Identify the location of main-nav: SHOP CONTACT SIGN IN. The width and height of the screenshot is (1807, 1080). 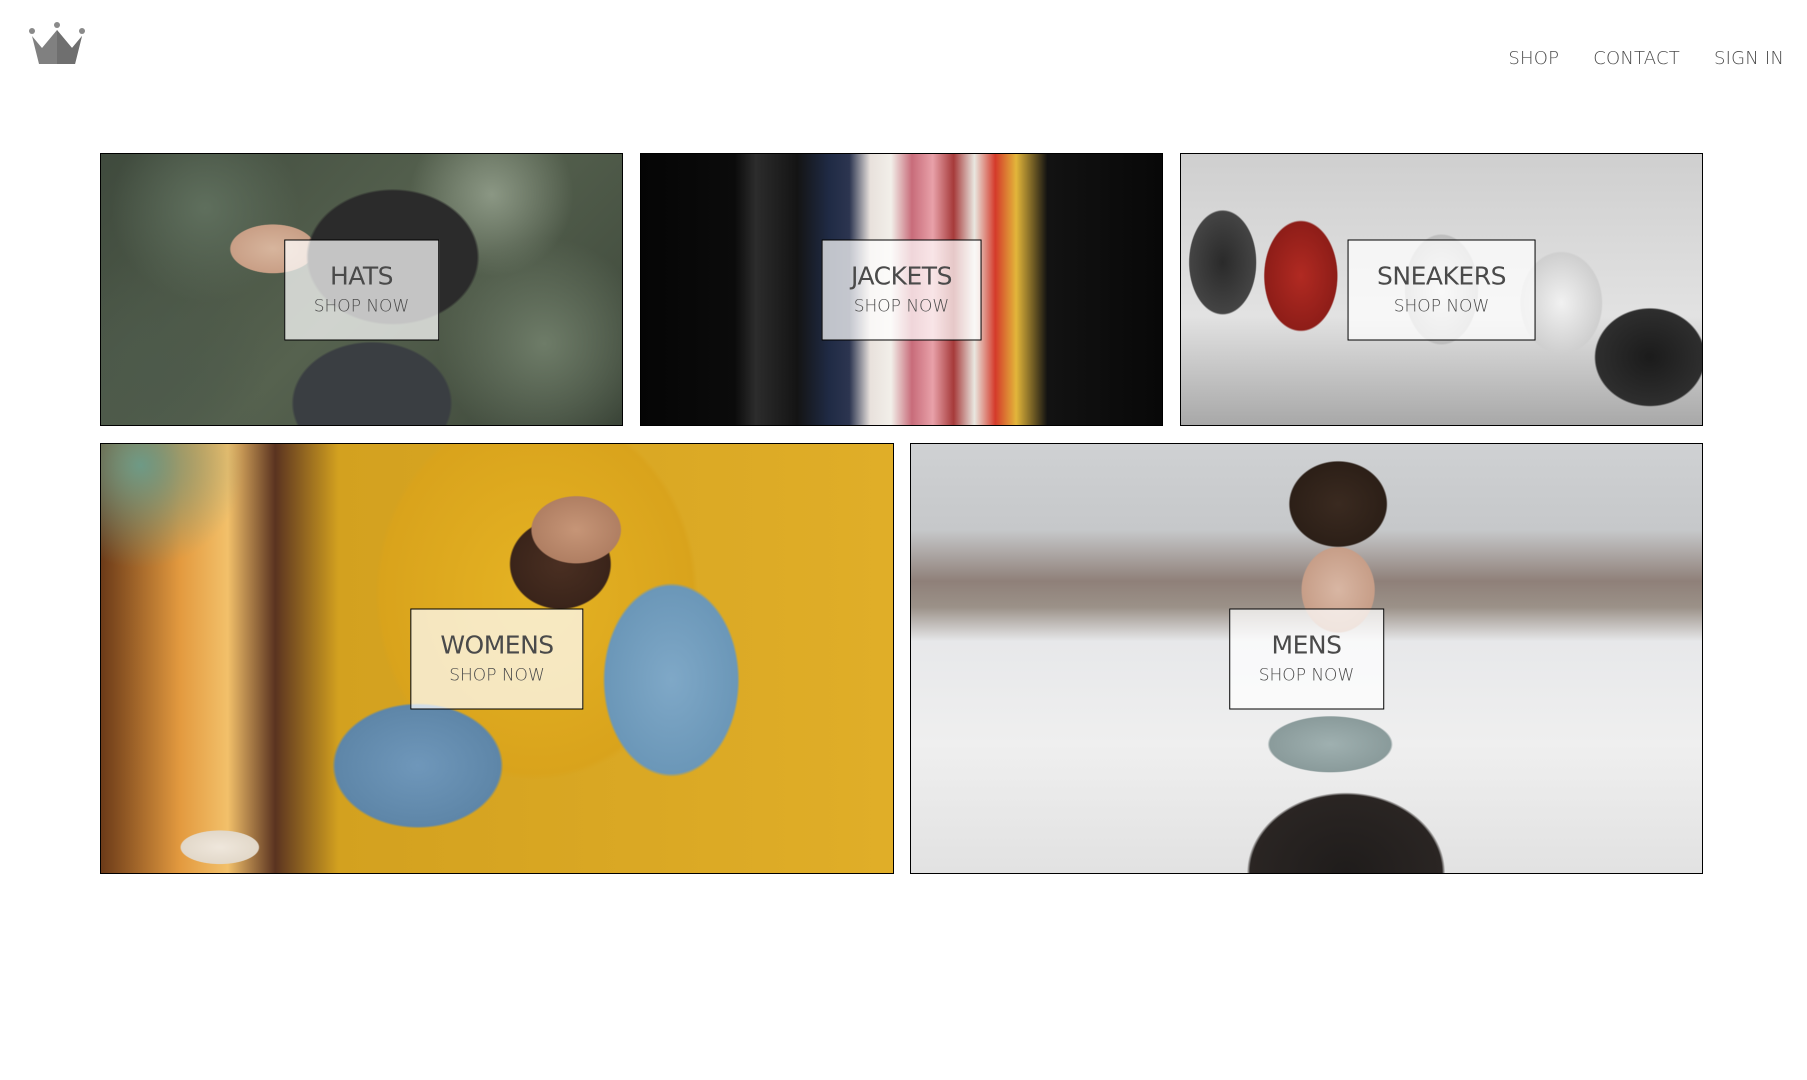
(1629, 58).